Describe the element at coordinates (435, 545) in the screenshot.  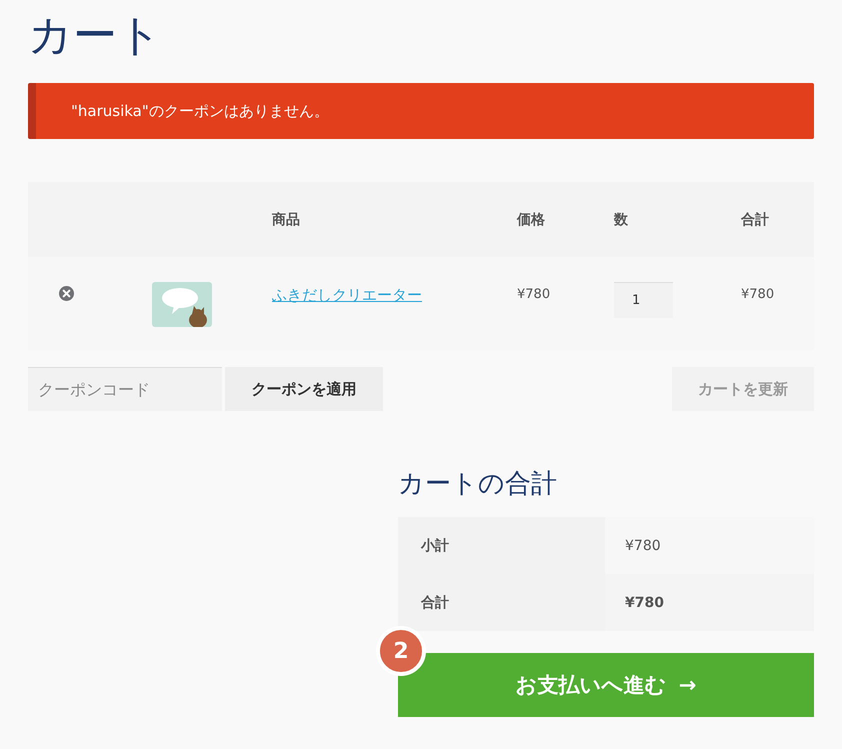
I see `totals-label: 小計` at that location.